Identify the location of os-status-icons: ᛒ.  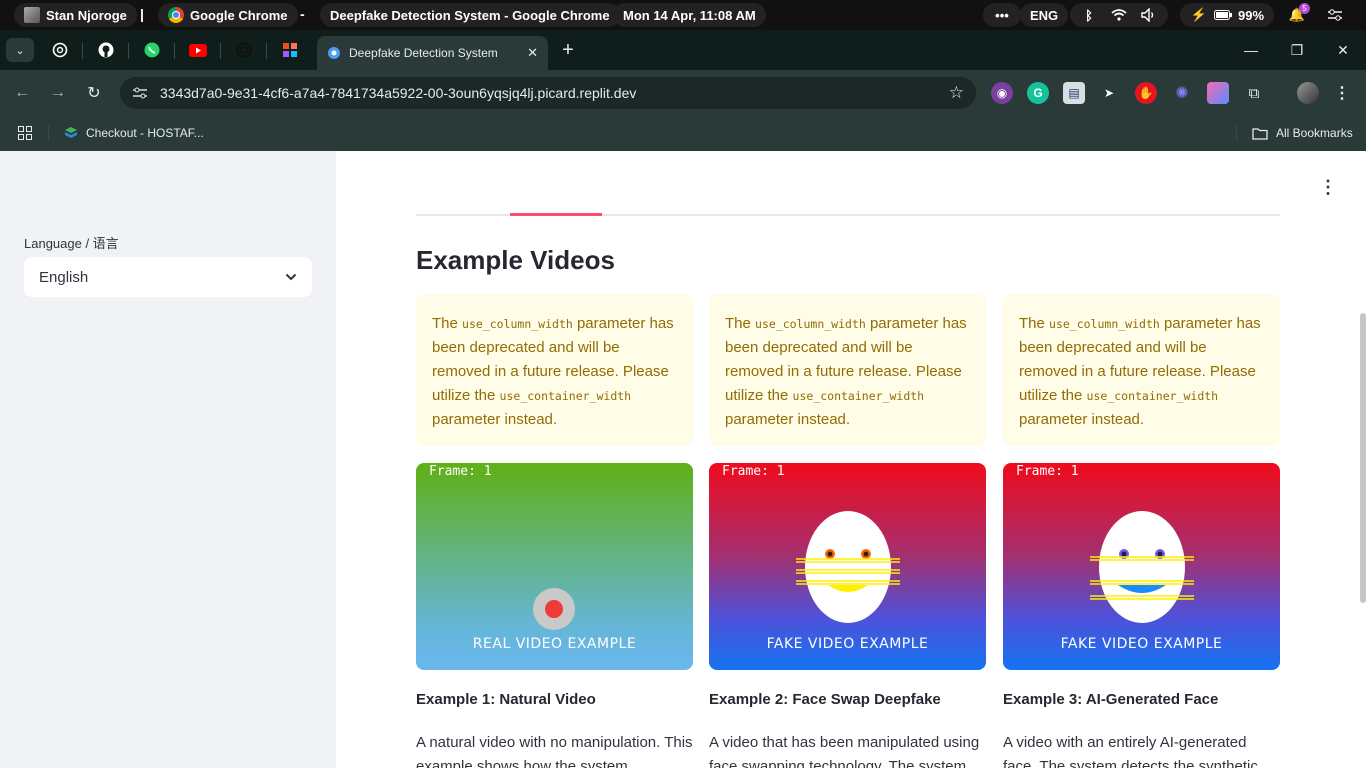
(1119, 15).